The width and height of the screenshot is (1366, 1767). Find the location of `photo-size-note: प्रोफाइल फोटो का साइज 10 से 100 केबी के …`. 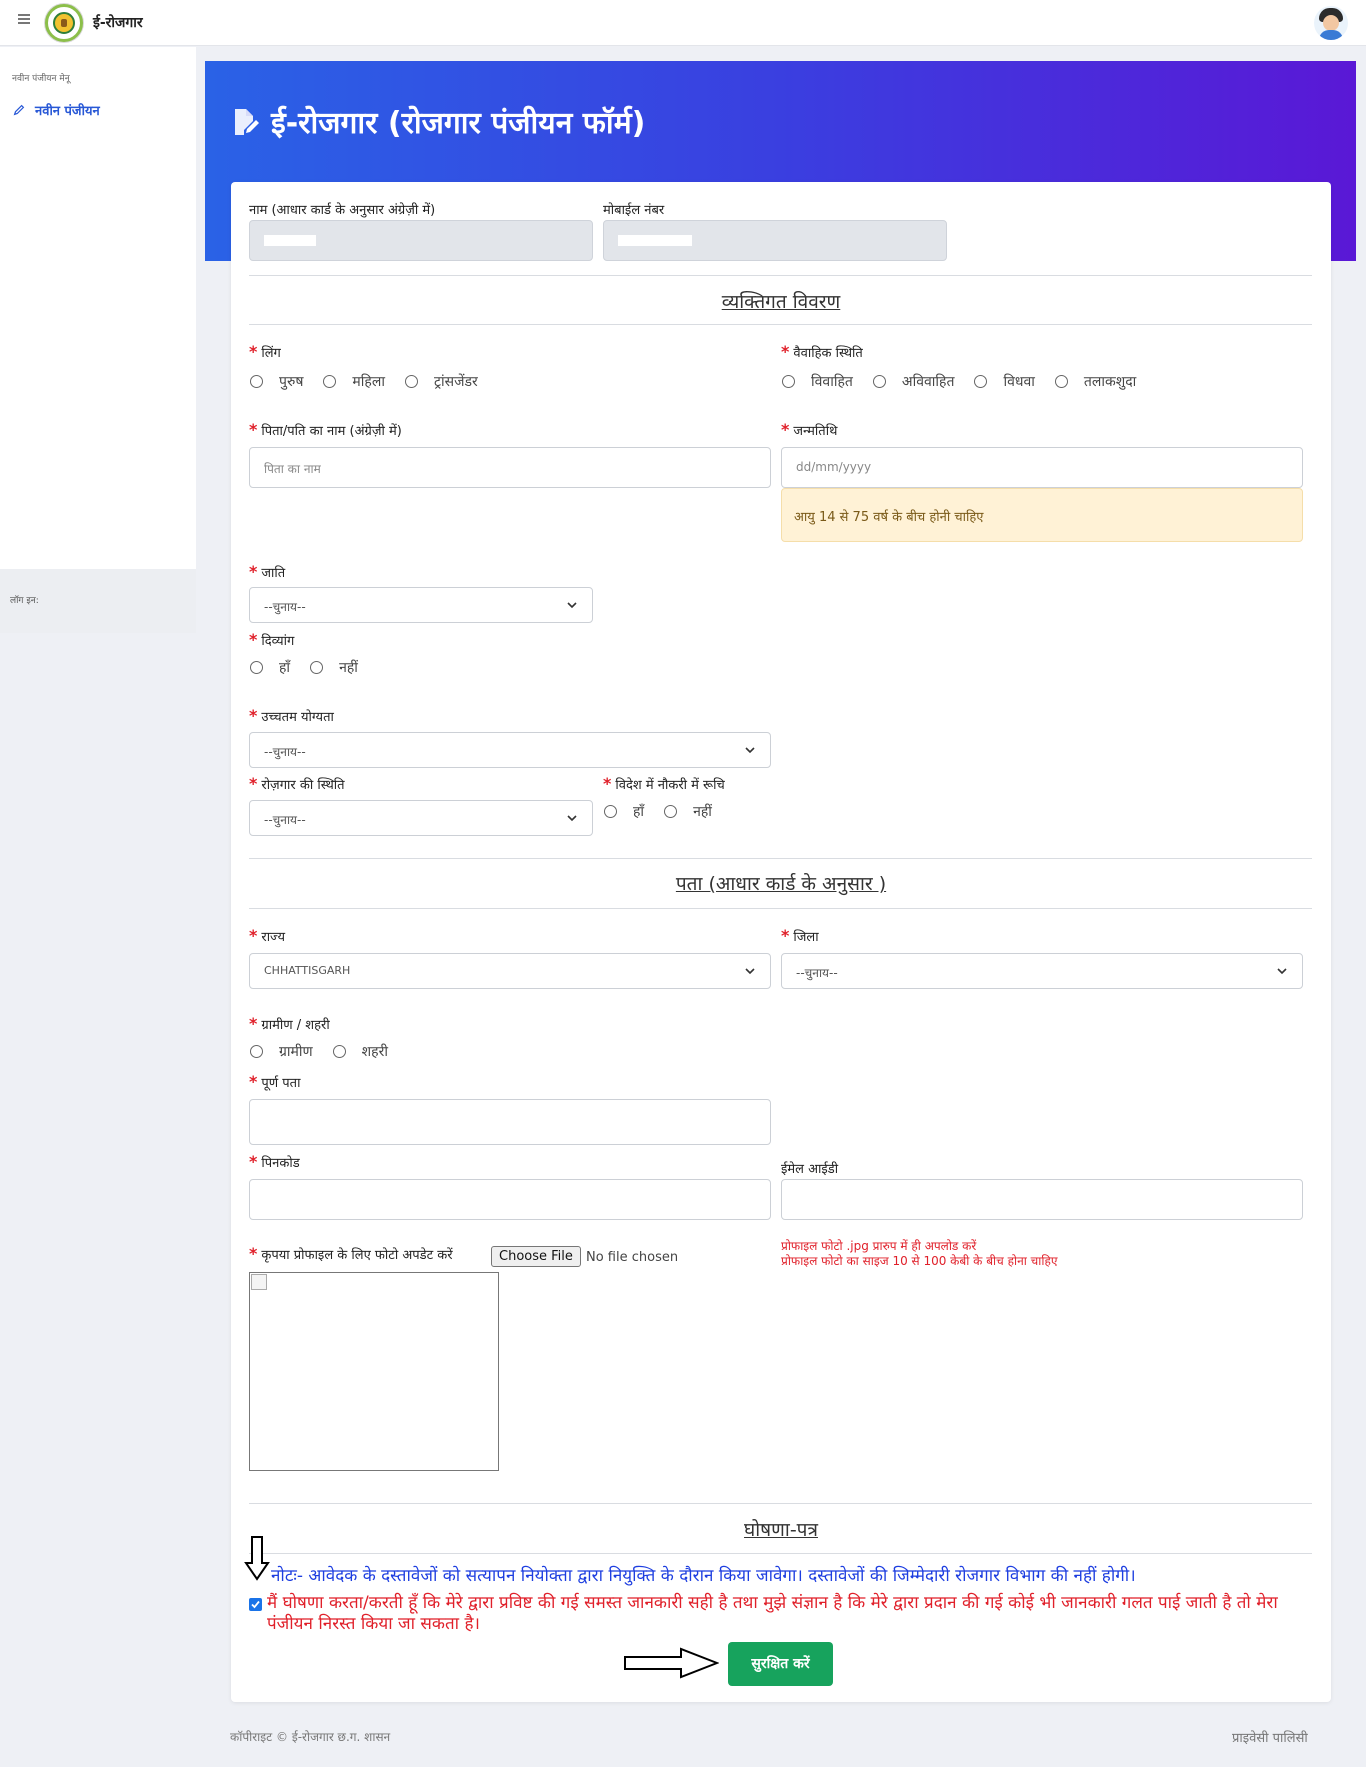

photo-size-note: प्रोफाइल फोटो का साइज 10 से 100 केबी के … is located at coordinates (919, 1261).